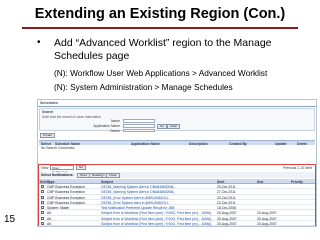  Describe the element at coordinates (10, 219) in the screenshot. I see `page-number: 15` at that location.